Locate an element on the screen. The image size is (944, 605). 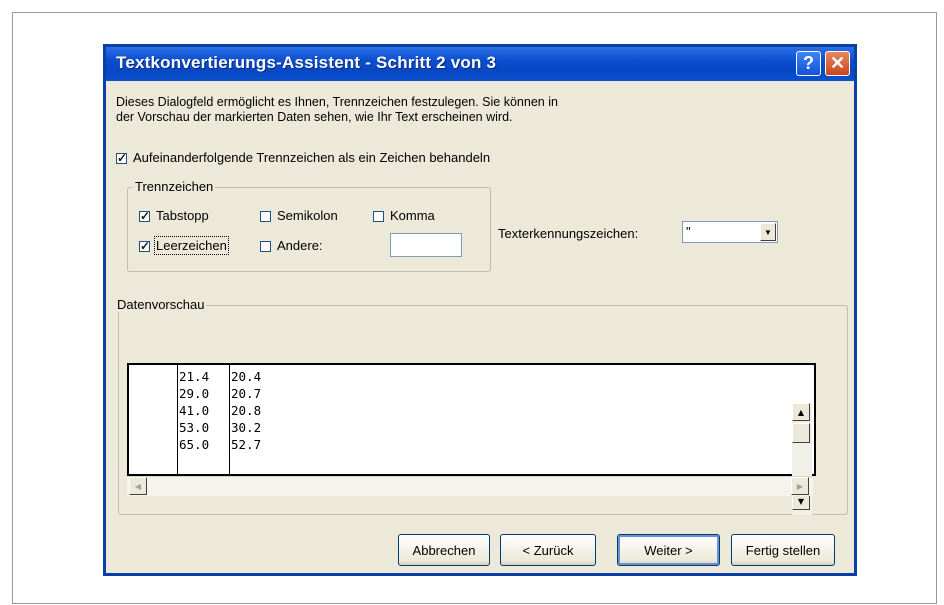
text-qualifier-value: " is located at coordinates (688, 231).